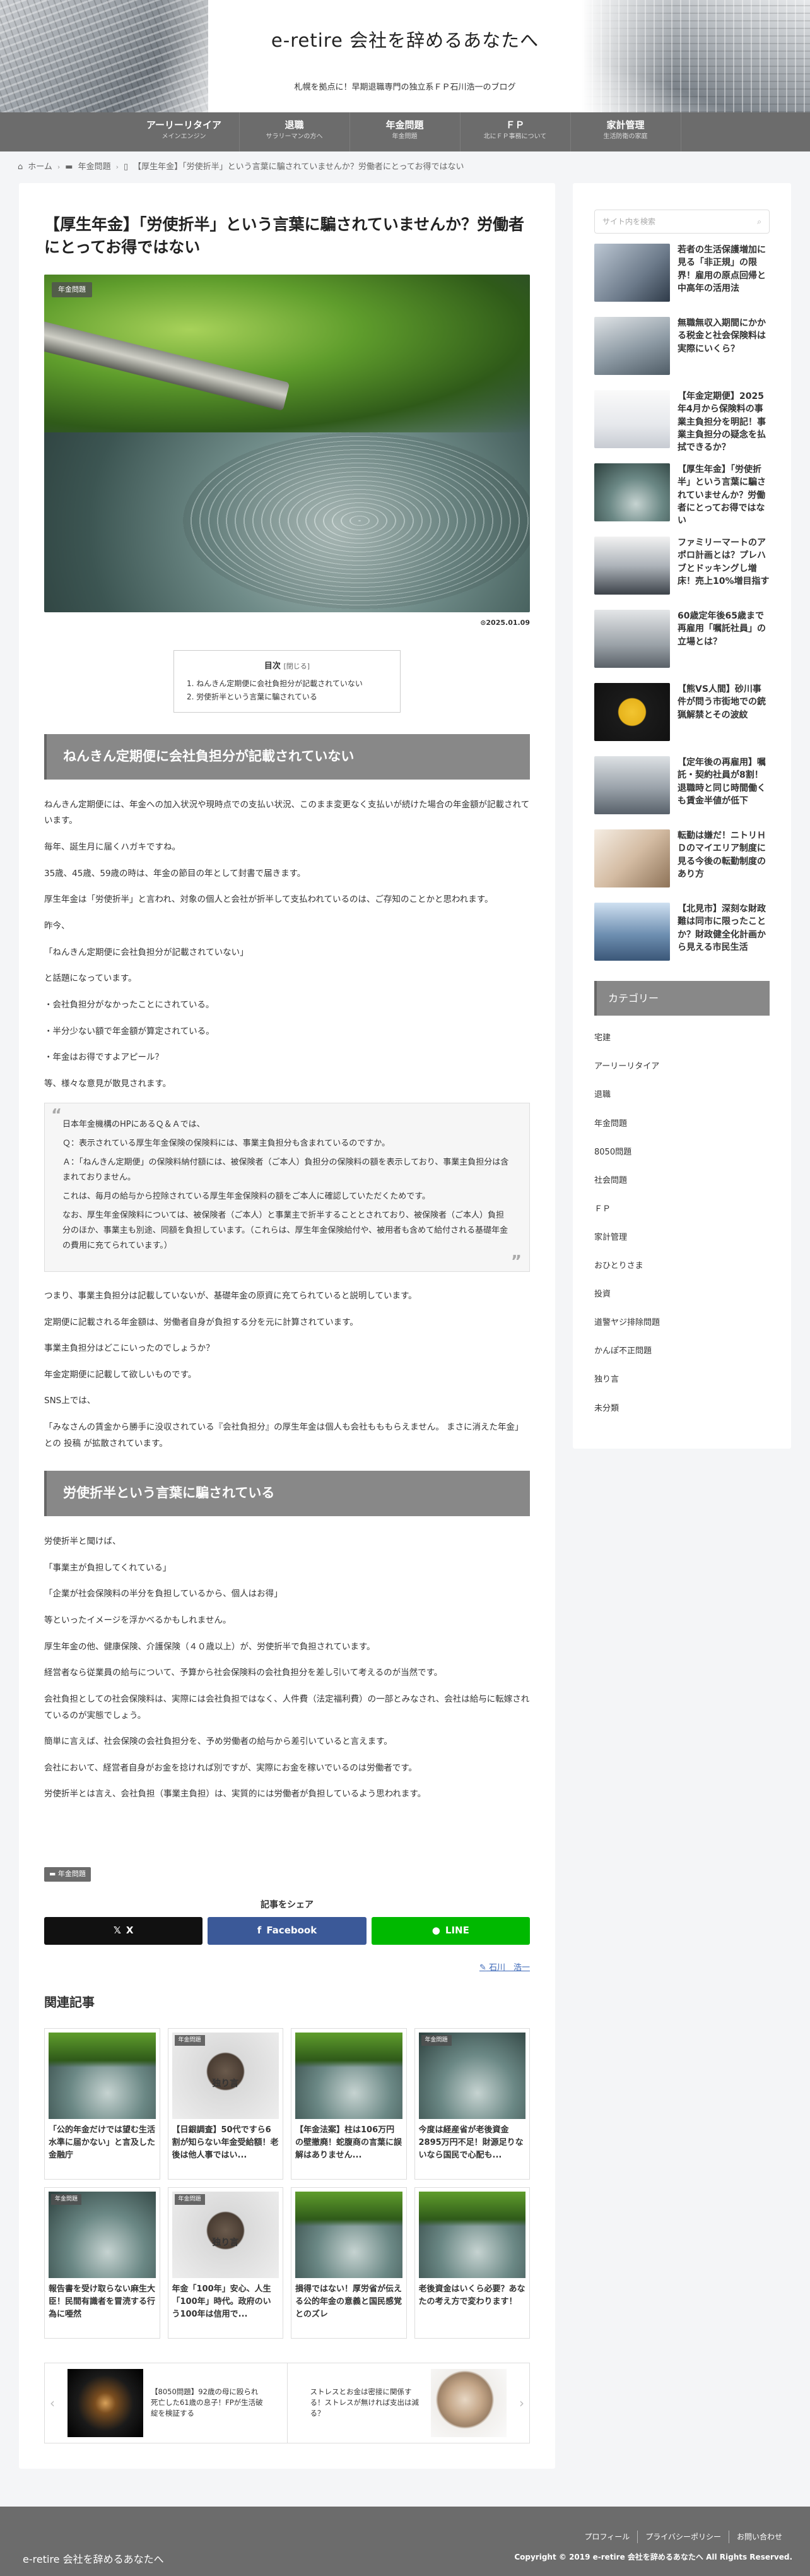  What do you see at coordinates (405, 88) in the screenshot?
I see `site-tagline: 札幌を拠点に！早期退職専門の独立系ＦＰ石川浩一のブログ` at bounding box center [405, 88].